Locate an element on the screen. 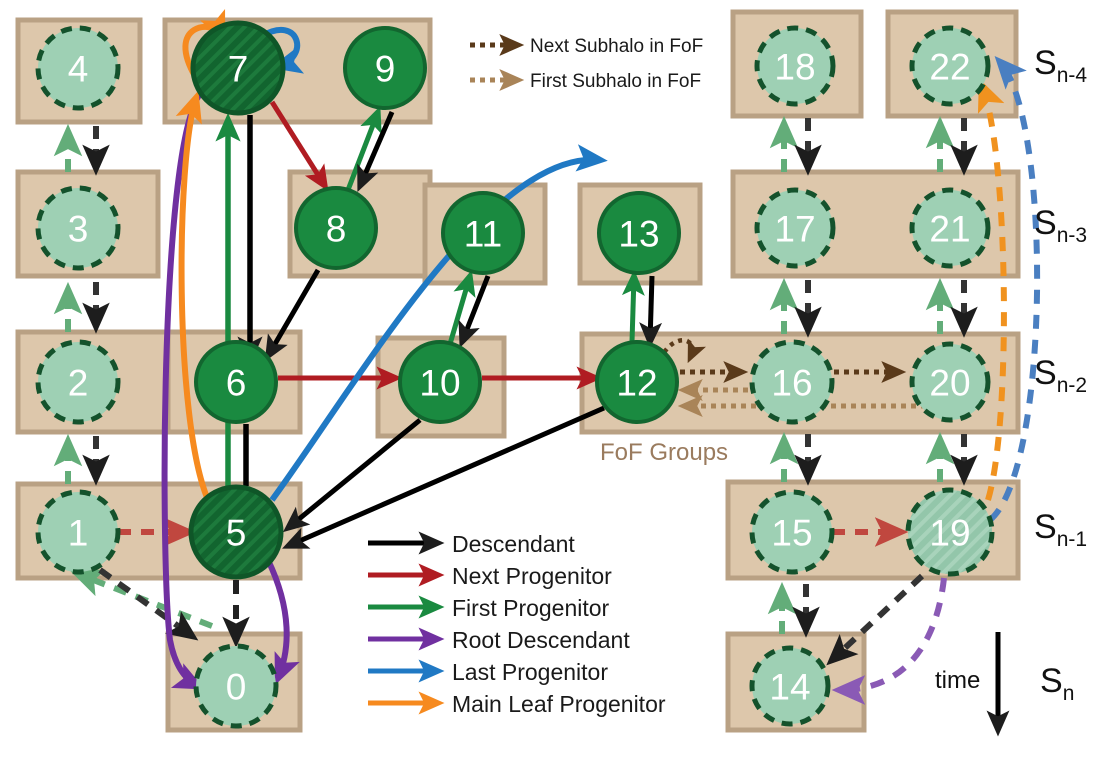  node-18: 18 is located at coordinates (795, 66).